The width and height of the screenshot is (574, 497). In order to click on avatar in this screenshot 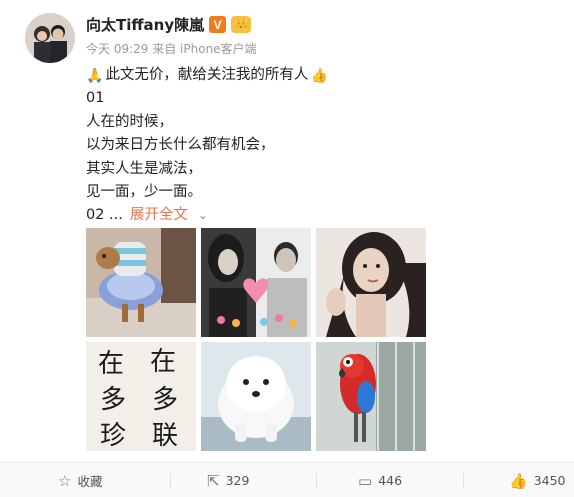, I will do `click(50, 38)`.